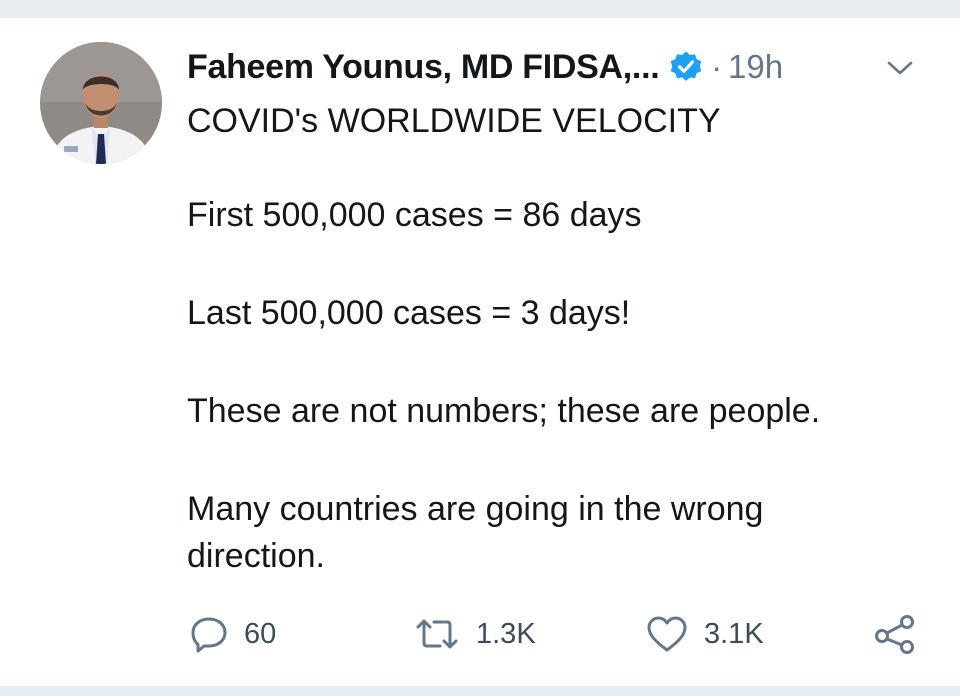 The width and height of the screenshot is (960, 696). What do you see at coordinates (475, 634) in the screenshot?
I see `retweet-button: 1.3K` at bounding box center [475, 634].